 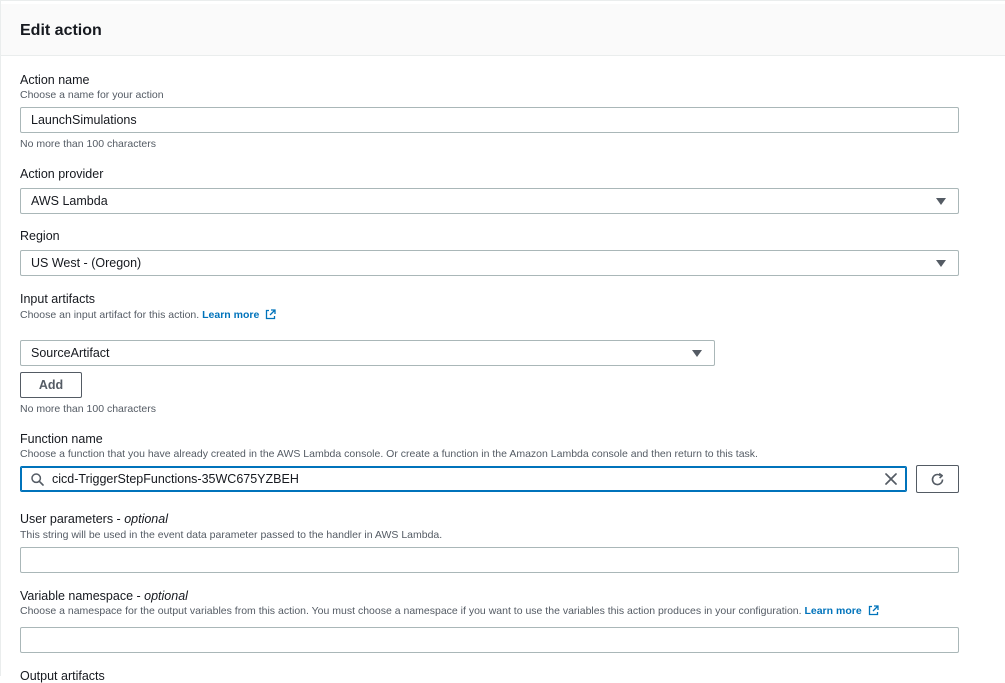 I want to click on input-artifacts-label: Input artifacts, so click(x=58, y=299).